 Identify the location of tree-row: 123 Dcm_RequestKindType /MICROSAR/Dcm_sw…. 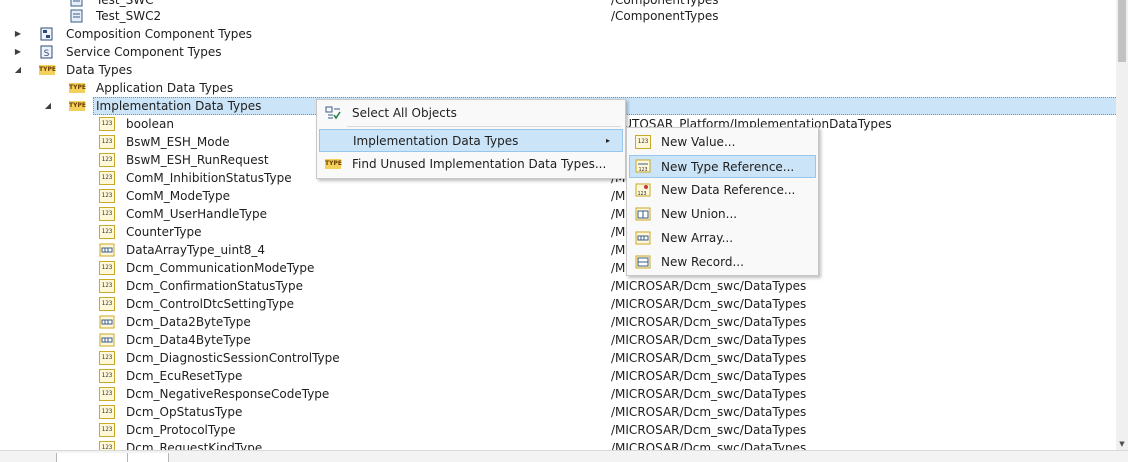
(558, 444).